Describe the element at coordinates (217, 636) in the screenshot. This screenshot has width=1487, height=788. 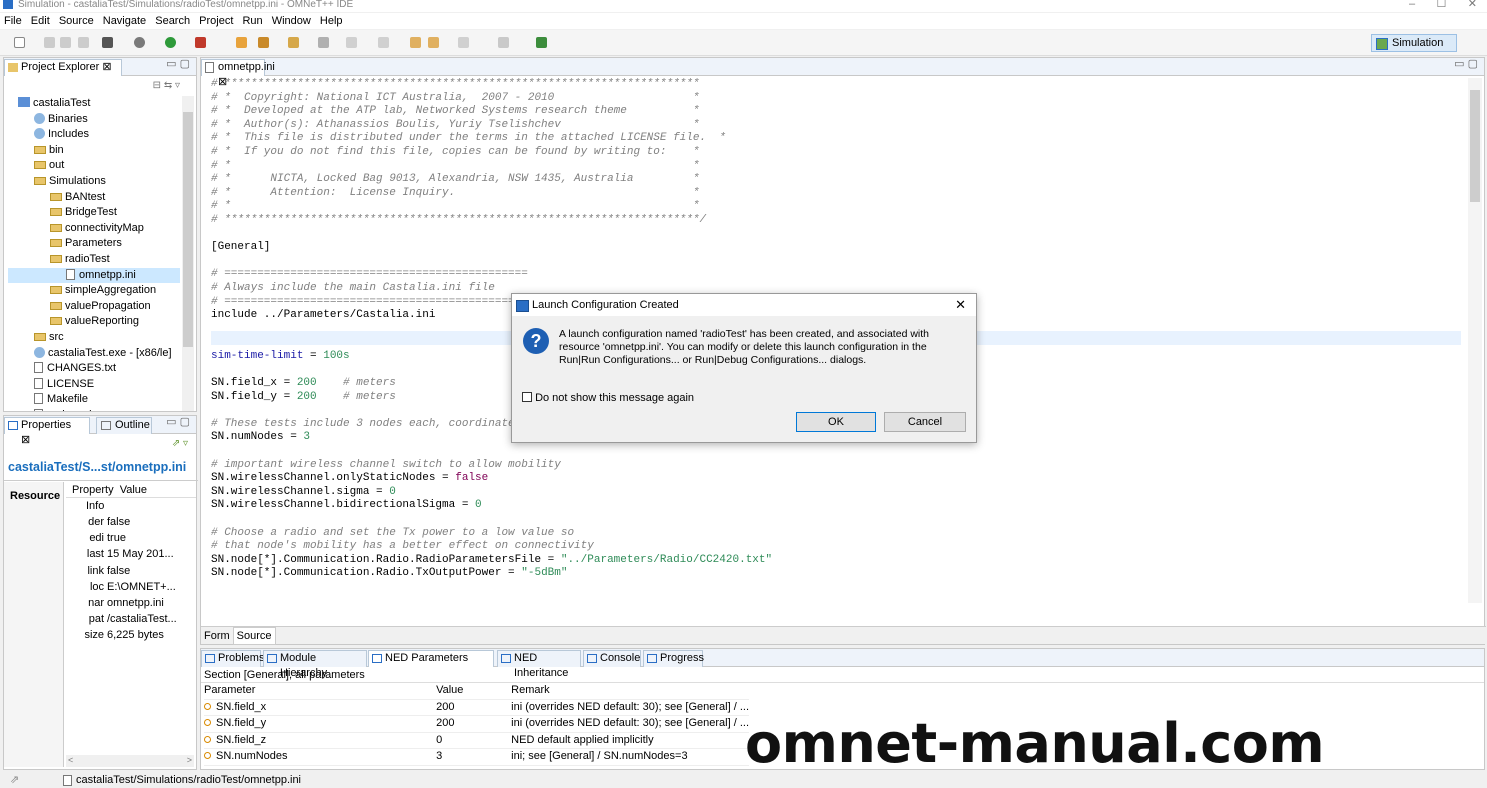
I see `form-tab: Form` at that location.